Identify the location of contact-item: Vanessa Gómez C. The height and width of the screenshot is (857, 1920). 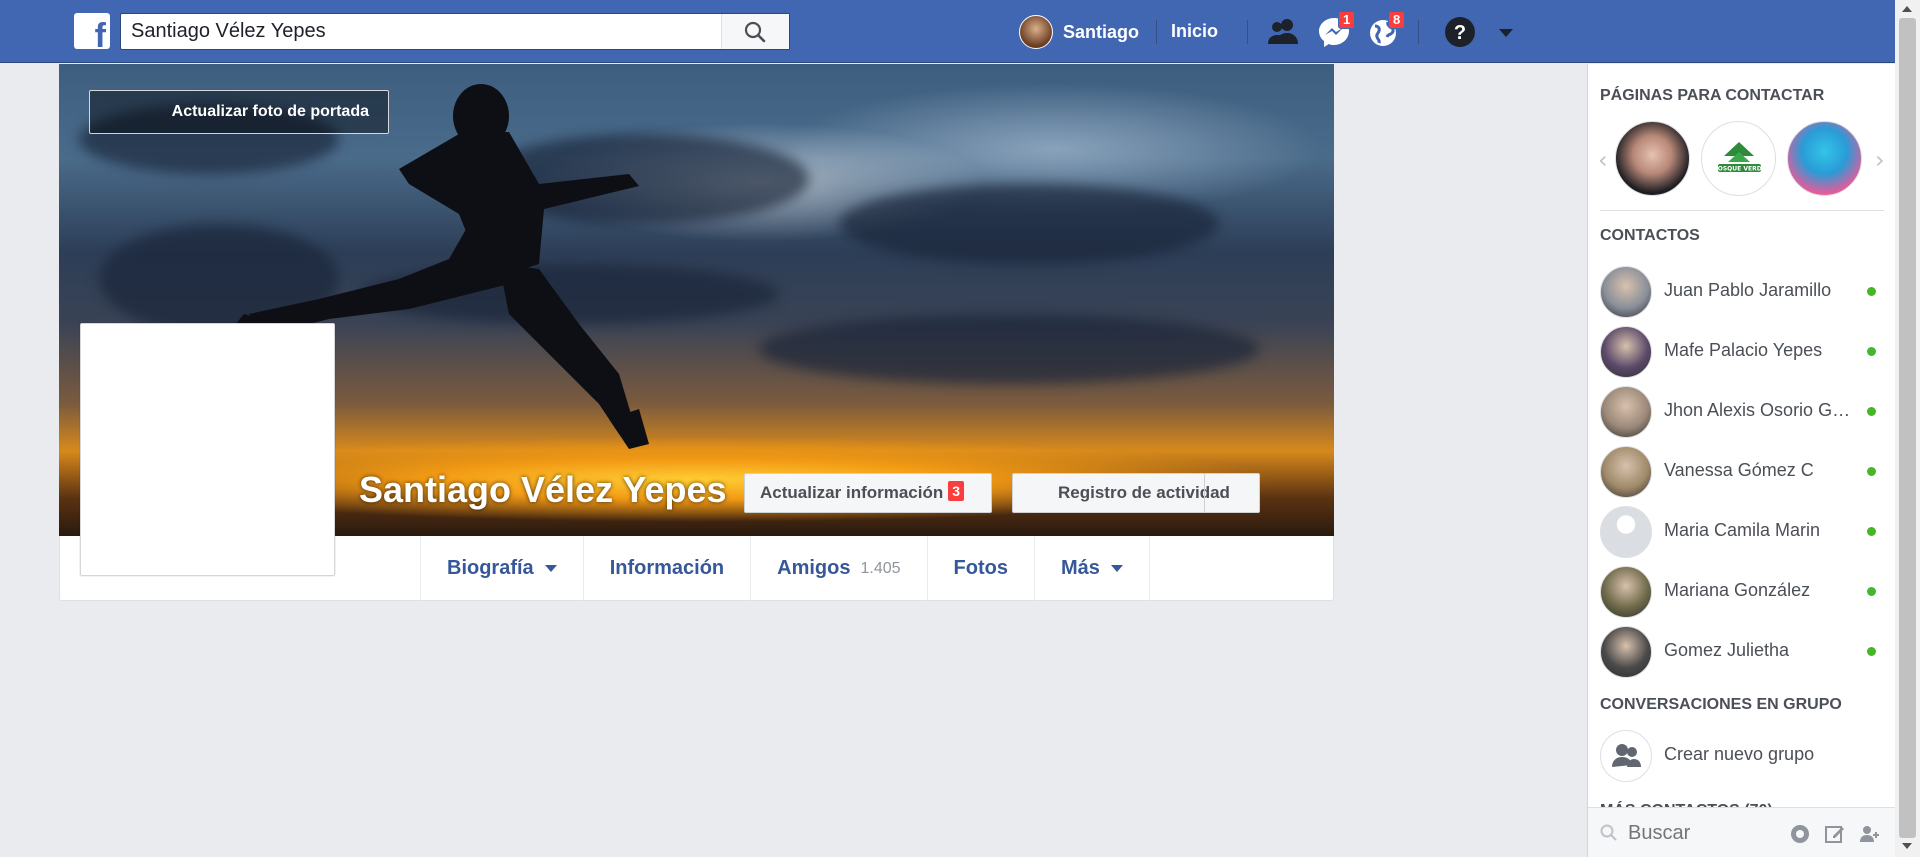
(1741, 471).